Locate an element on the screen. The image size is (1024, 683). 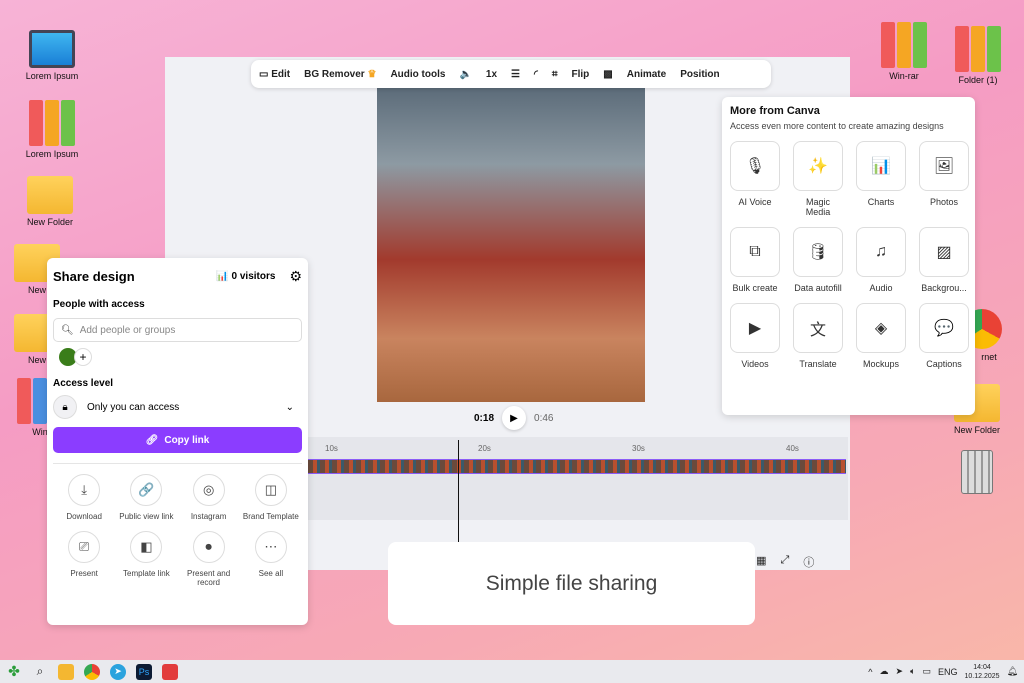
desktop-icon-folder-1: Folder (1) is located at coordinates (978, 55).